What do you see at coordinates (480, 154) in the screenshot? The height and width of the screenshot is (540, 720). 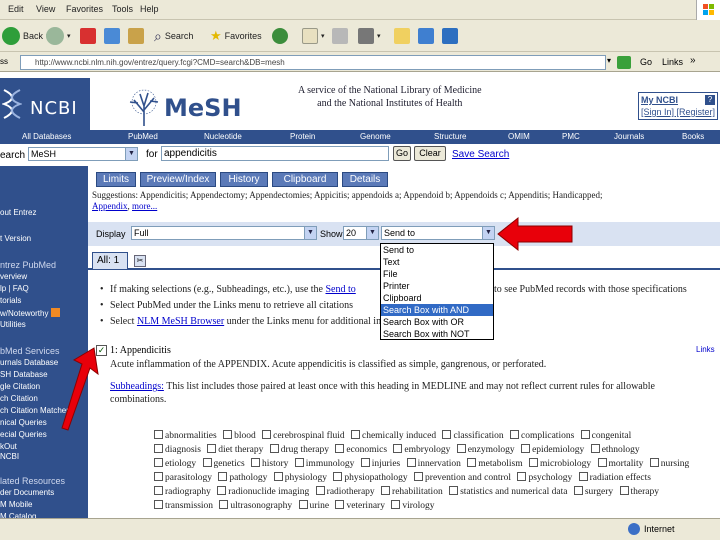 I see `save-search-link: Save Search` at bounding box center [480, 154].